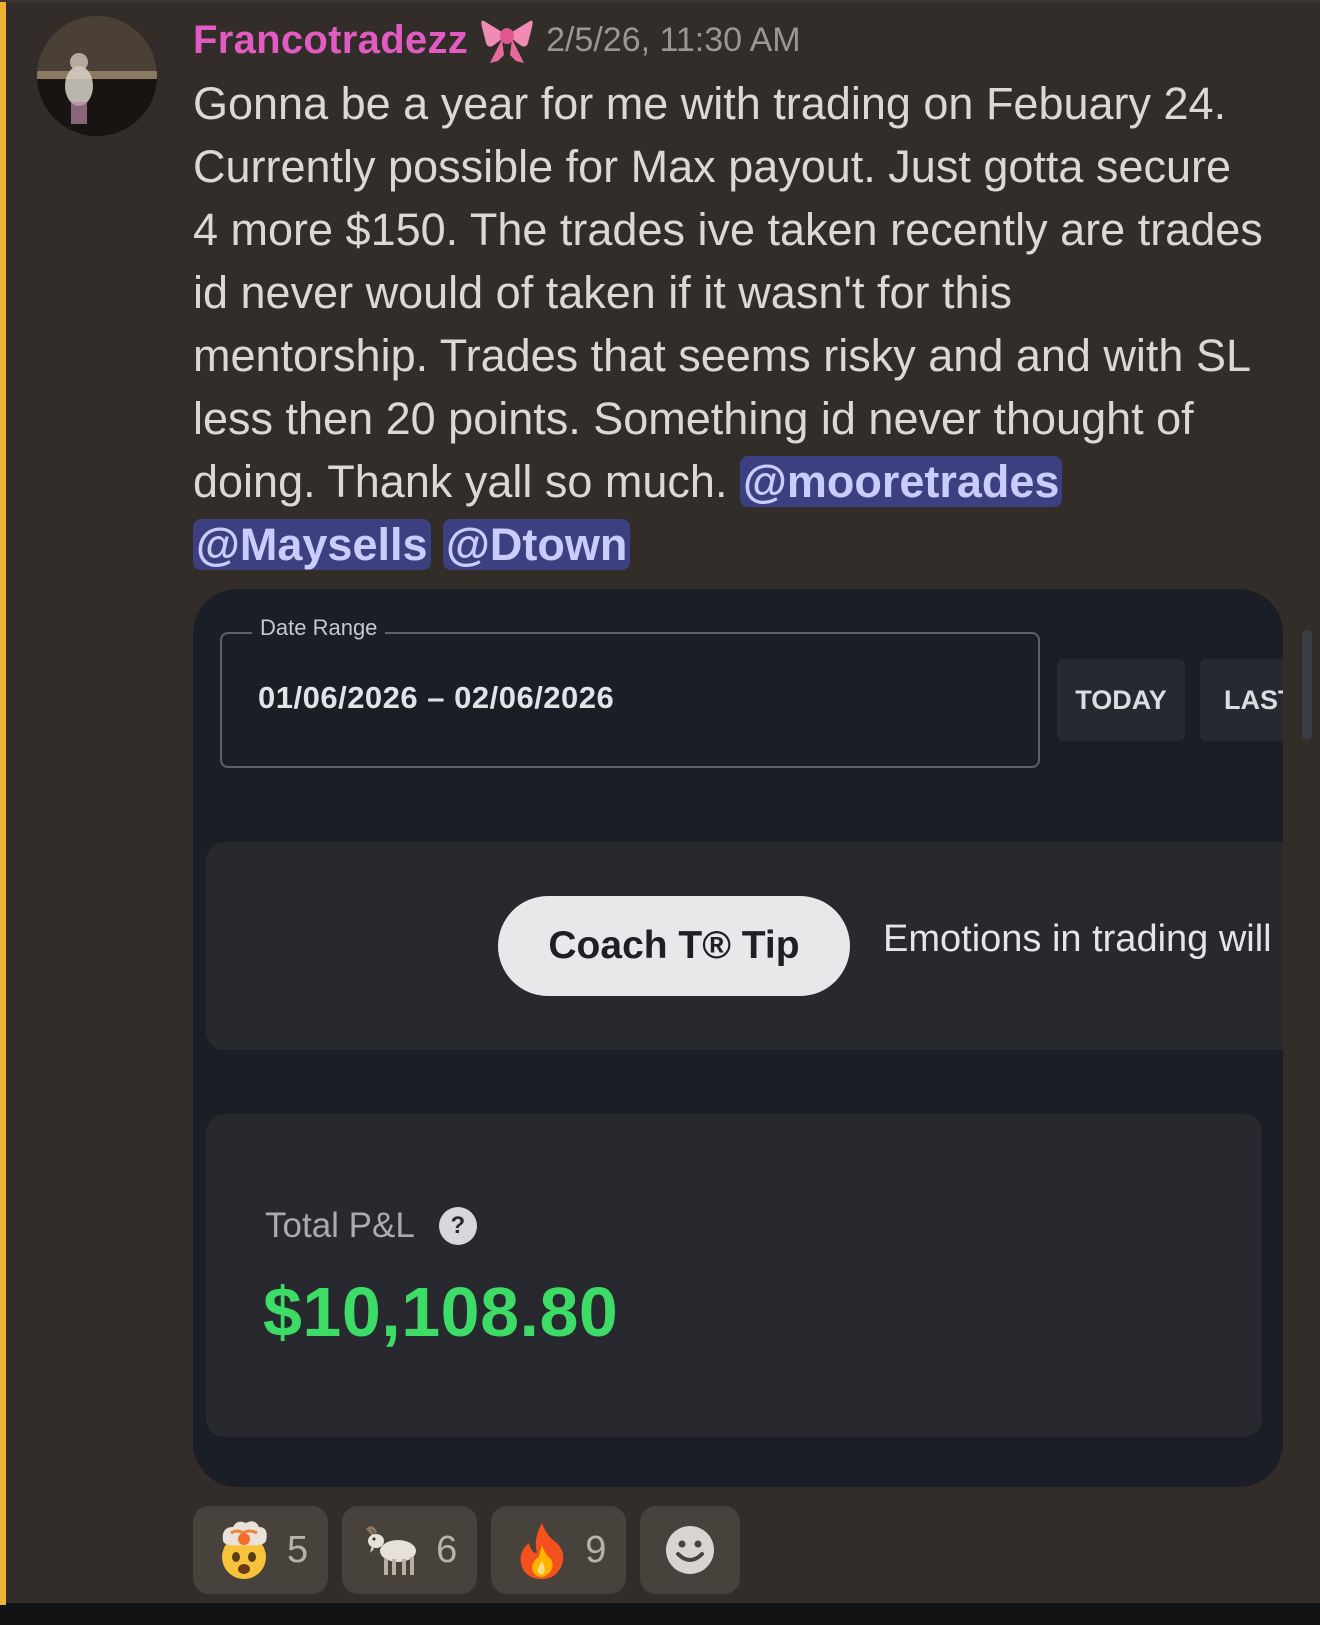  Describe the element at coordinates (441, 1312) in the screenshot. I see `total-pnl-value: $10,108.80` at that location.